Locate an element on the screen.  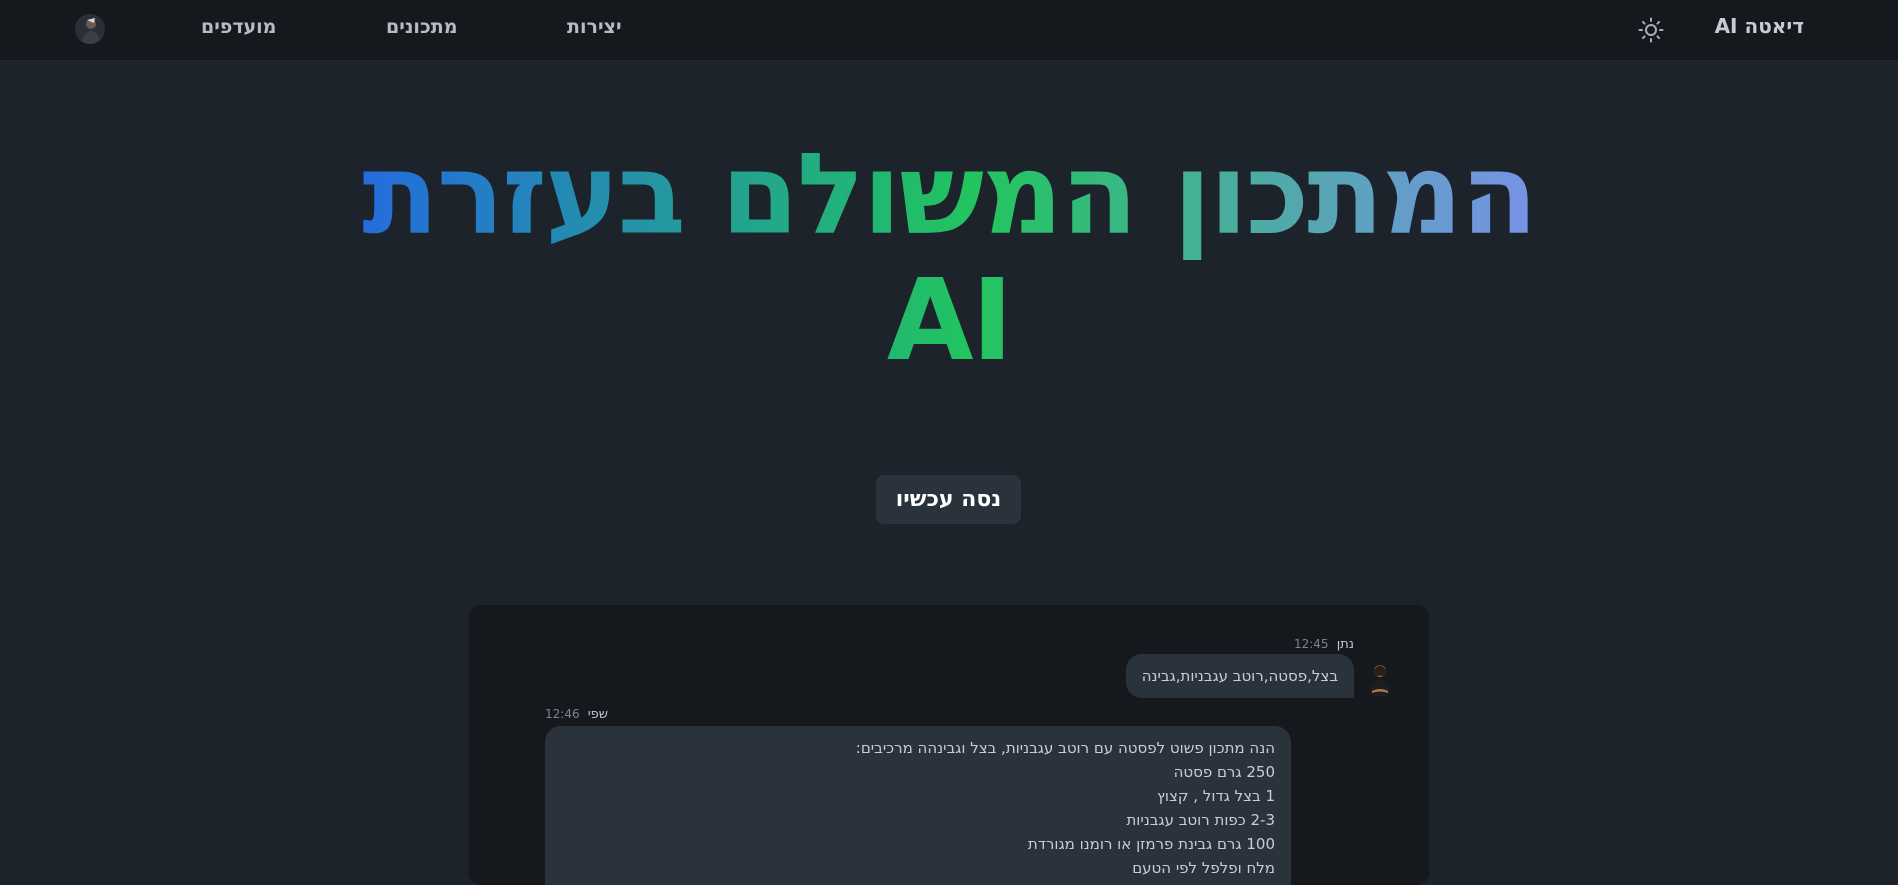
top-navbar: דיאטה AI יצירות מתכונים מועדפים is located at coordinates (949, 30).